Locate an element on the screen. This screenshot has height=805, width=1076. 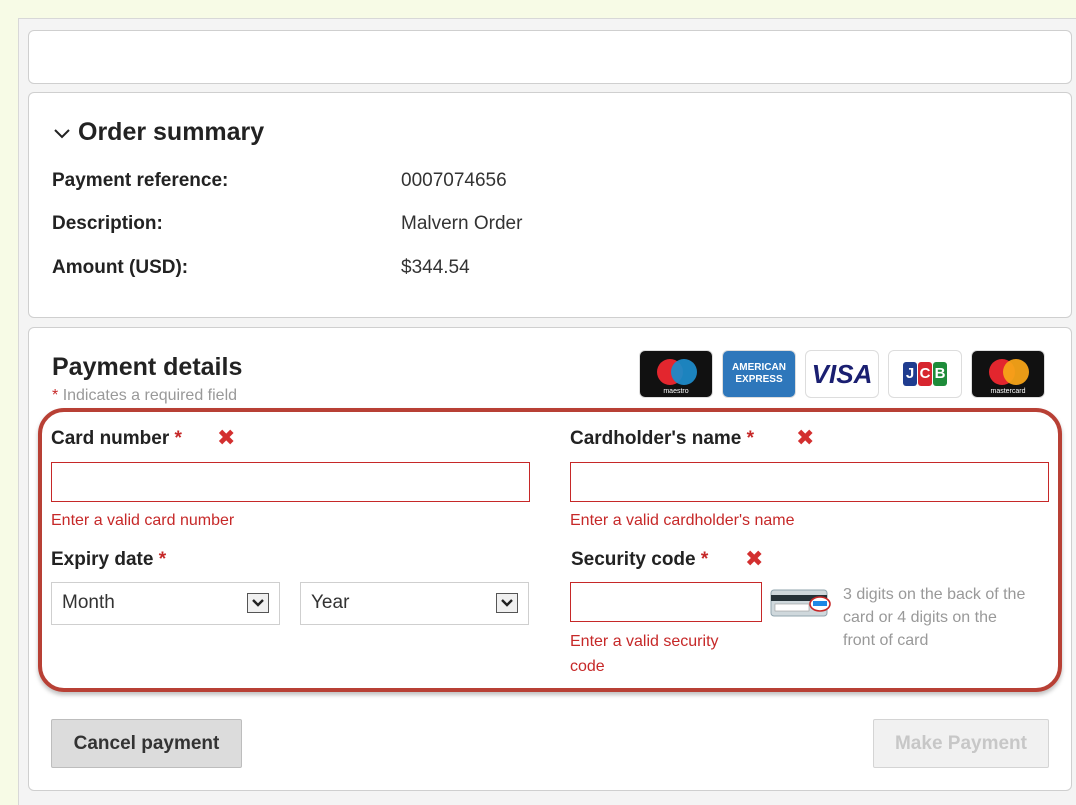
cardholder-name-error: Enter a valid cardholder's name is located at coordinates (682, 520).